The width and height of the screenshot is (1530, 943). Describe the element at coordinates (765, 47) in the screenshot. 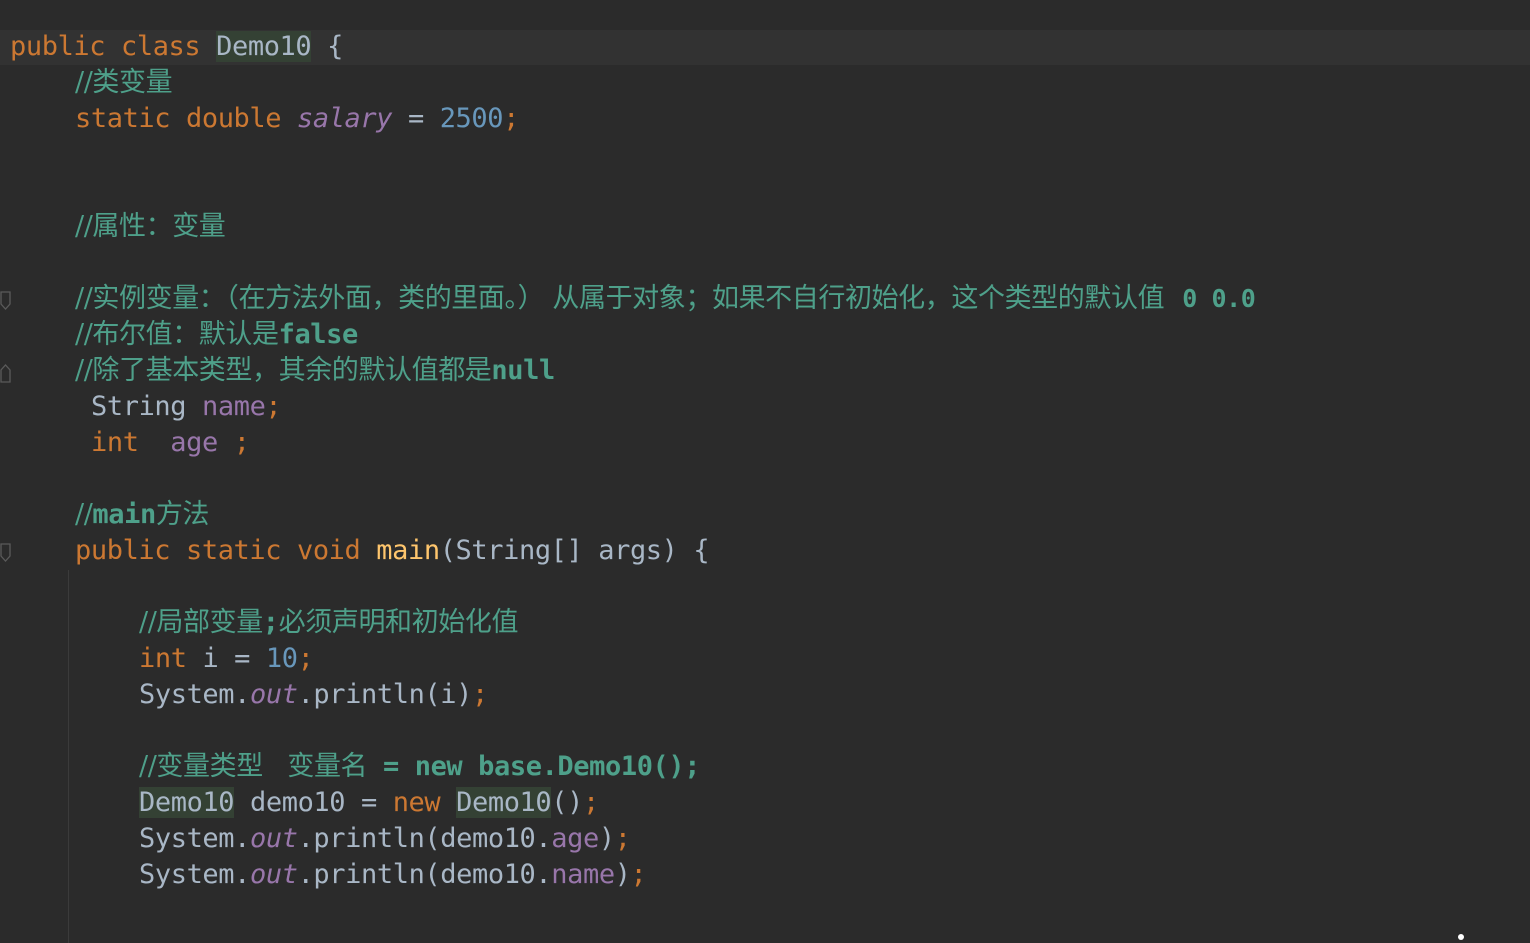

I see `code-line-1: public class Demo10 {` at that location.